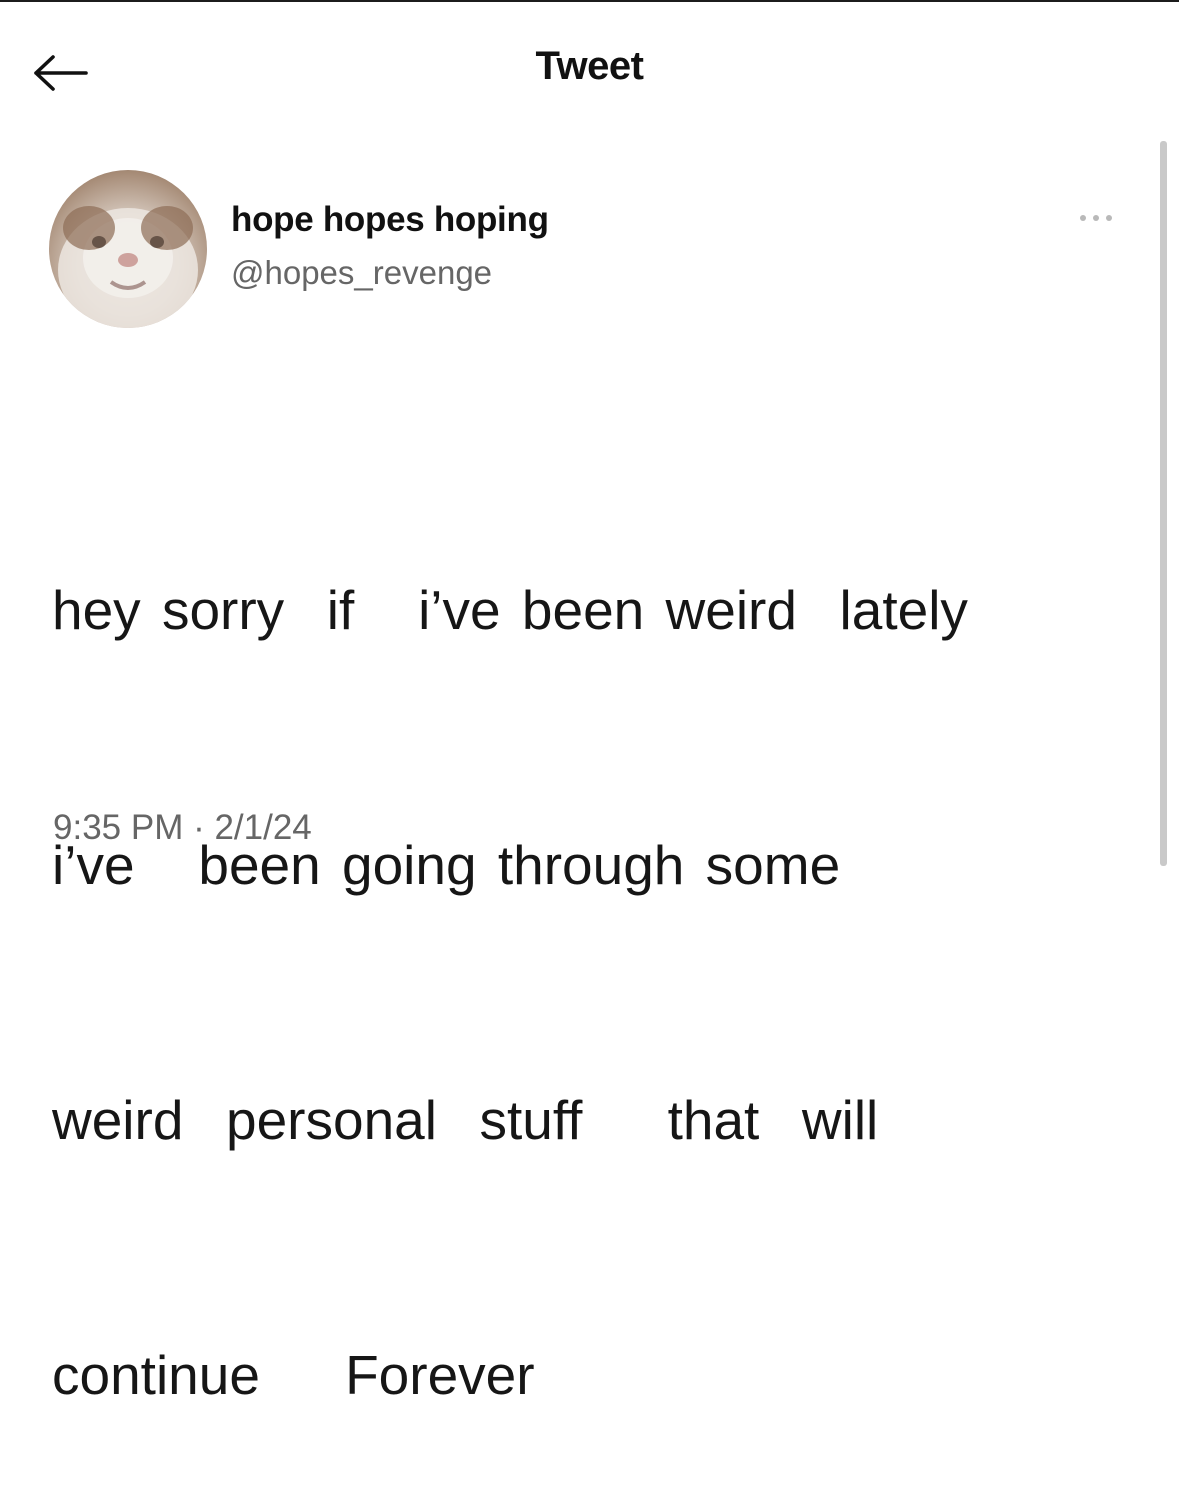 The height and width of the screenshot is (1503, 1179). What do you see at coordinates (465, 1120) in the screenshot?
I see `tweet-text-line: weird personal stuff that will` at bounding box center [465, 1120].